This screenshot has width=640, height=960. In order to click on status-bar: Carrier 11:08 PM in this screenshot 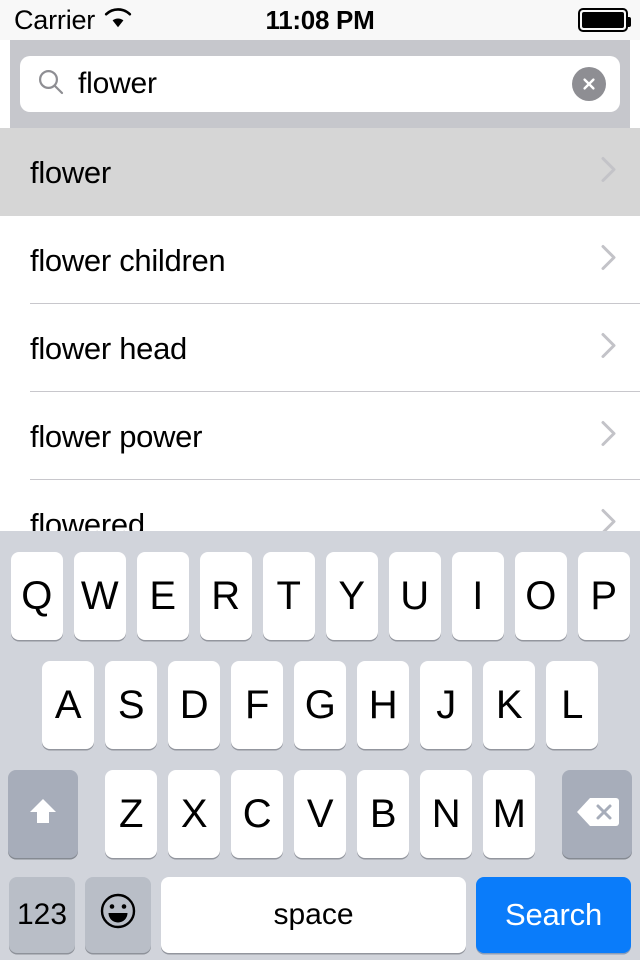, I will do `click(320, 20)`.